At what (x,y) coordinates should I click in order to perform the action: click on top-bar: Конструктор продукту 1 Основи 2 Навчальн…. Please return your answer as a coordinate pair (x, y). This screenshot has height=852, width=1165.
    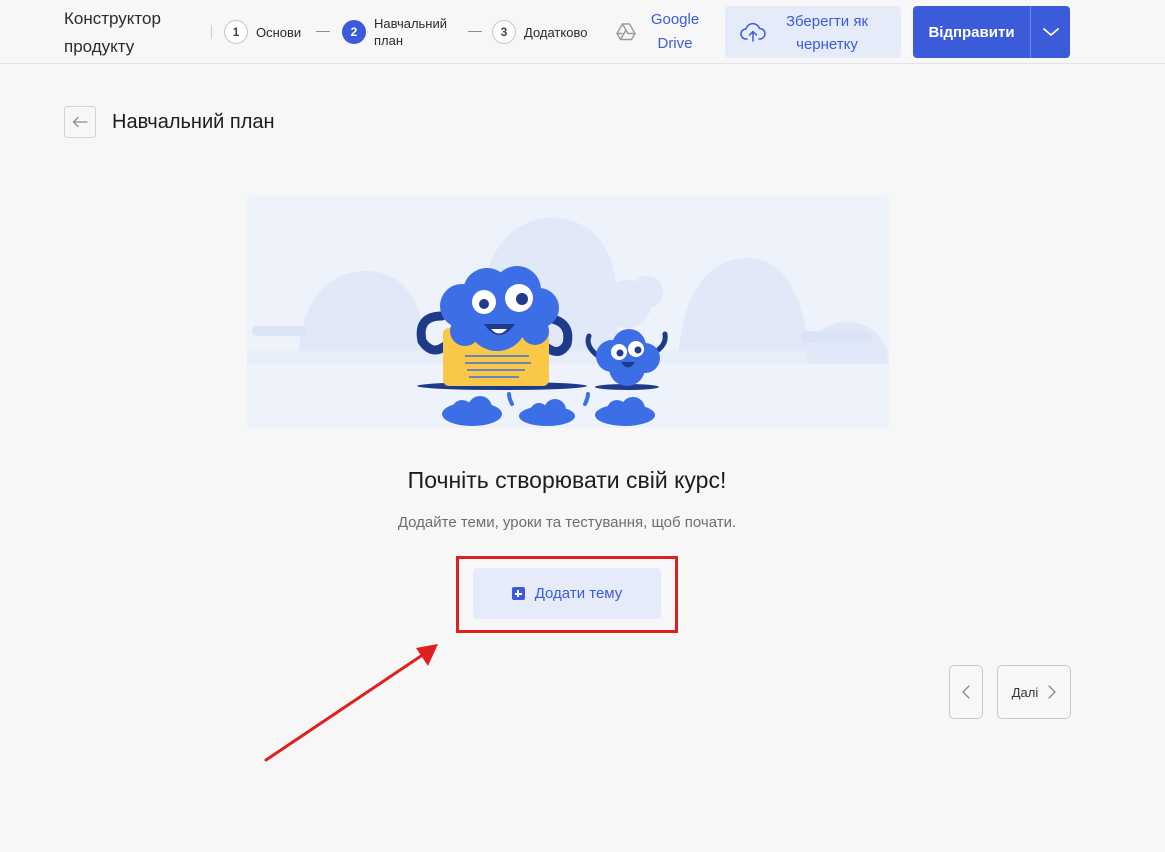
    Looking at the image, I should click on (582, 32).